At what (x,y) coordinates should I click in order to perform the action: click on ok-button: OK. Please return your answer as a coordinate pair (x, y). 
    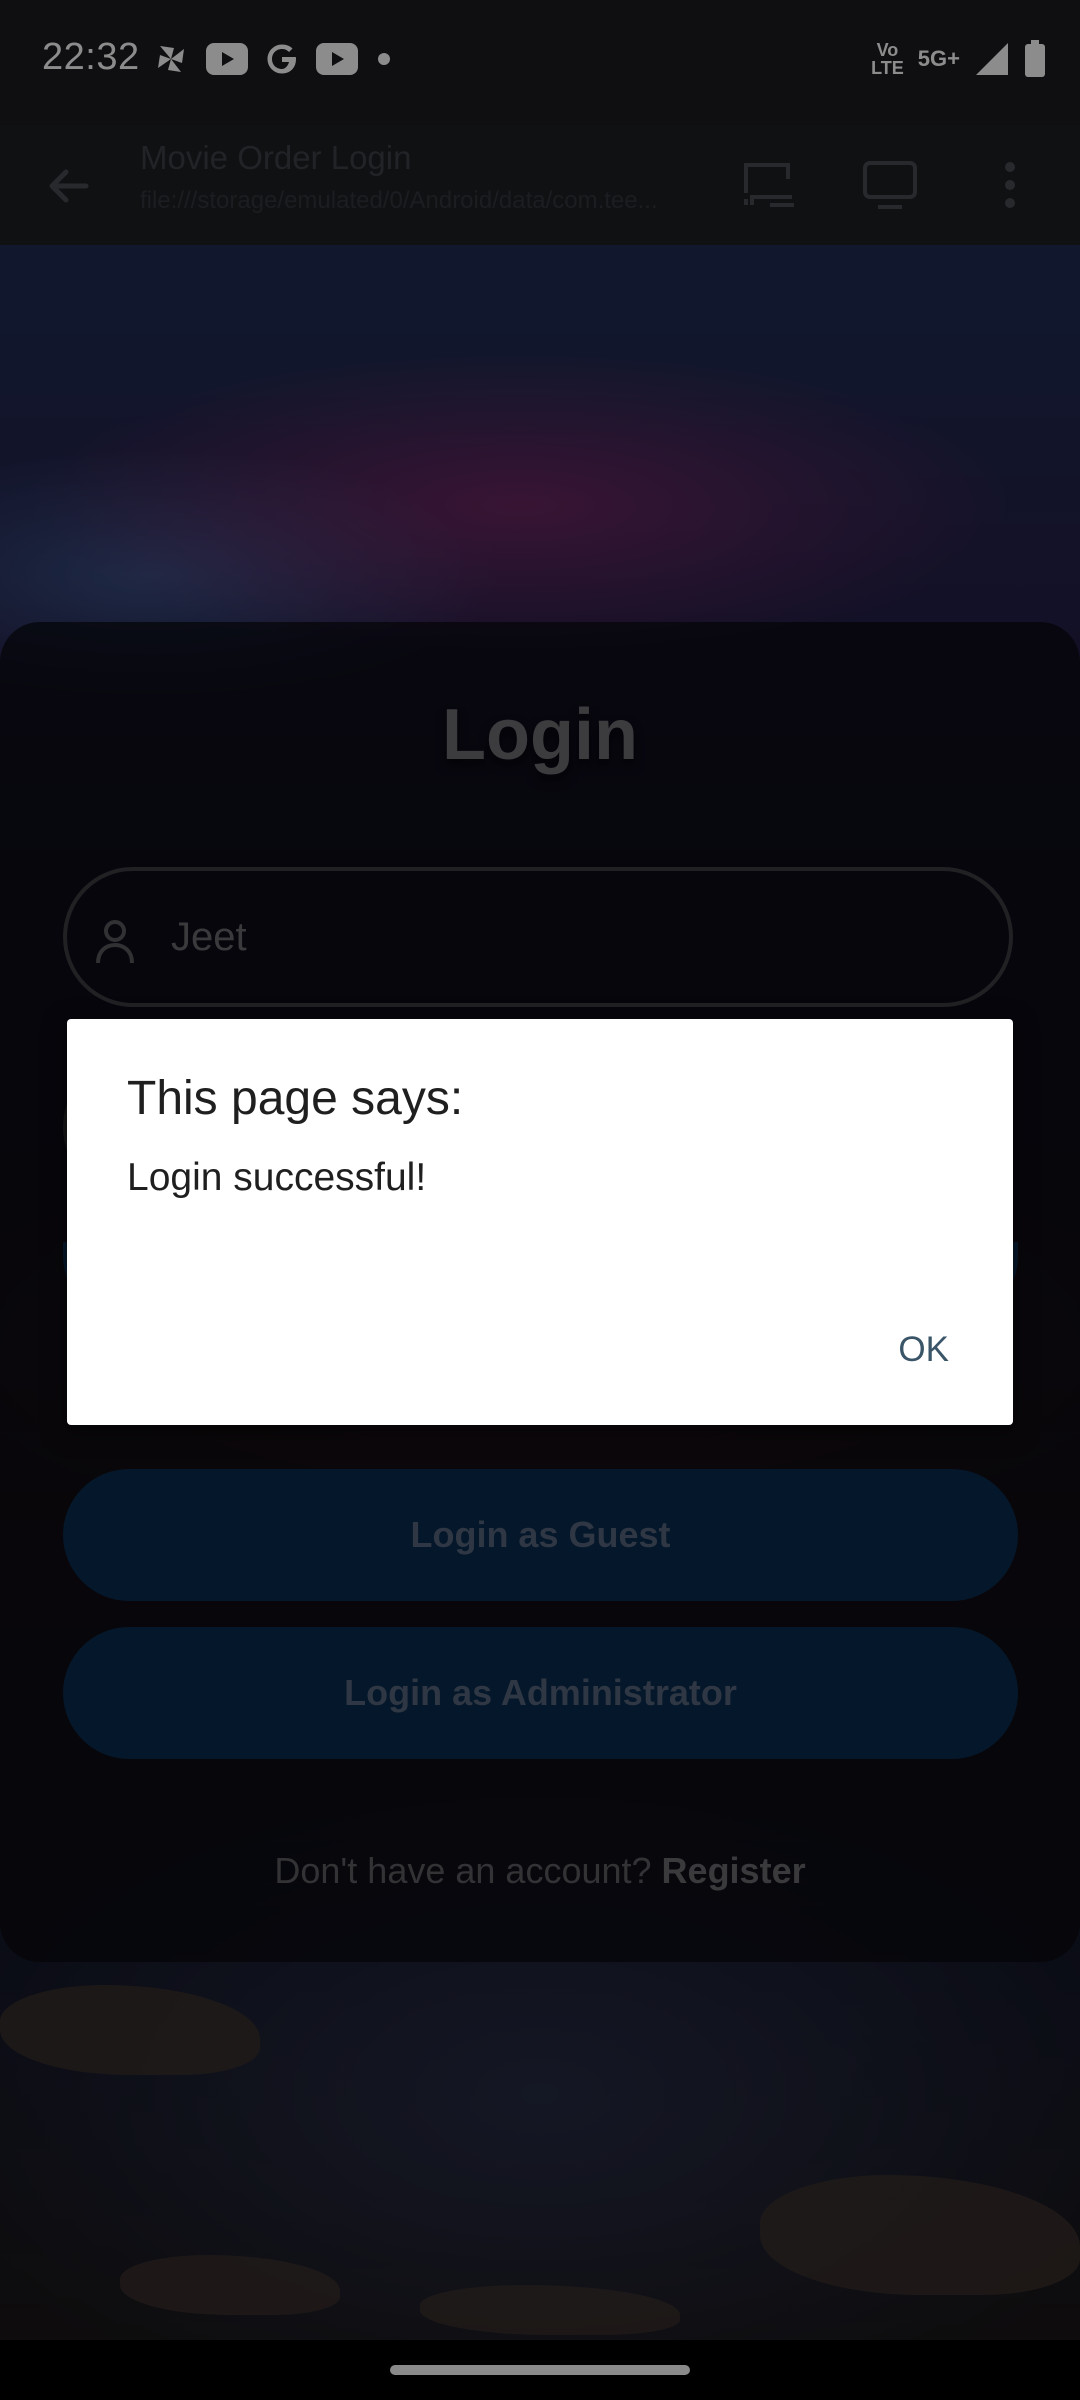
    Looking at the image, I should click on (923, 1350).